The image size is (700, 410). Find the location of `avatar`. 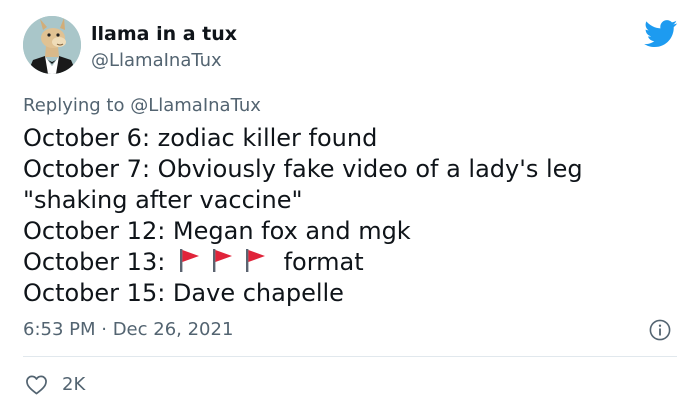

avatar is located at coordinates (52, 45).